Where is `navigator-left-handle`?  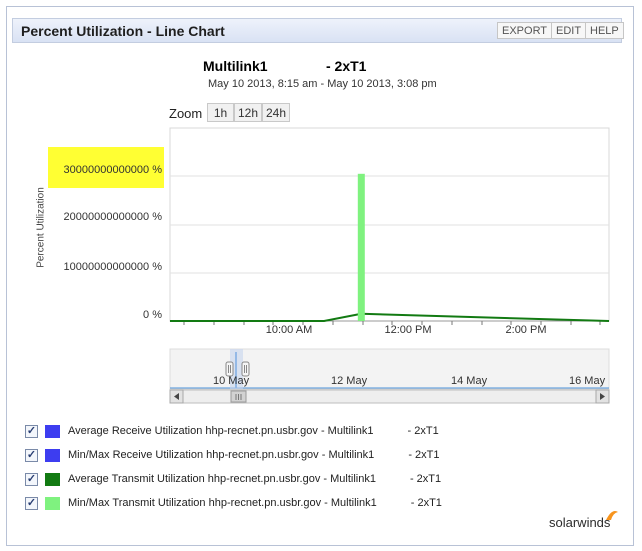
navigator-left-handle is located at coordinates (229, 369).